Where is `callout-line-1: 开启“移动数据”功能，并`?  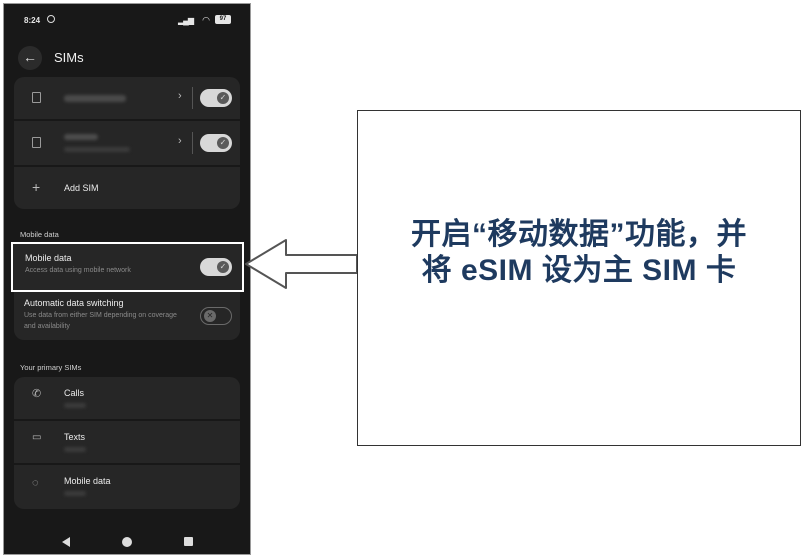 callout-line-1: 开启“移动数据”功能，并 is located at coordinates (579, 234).